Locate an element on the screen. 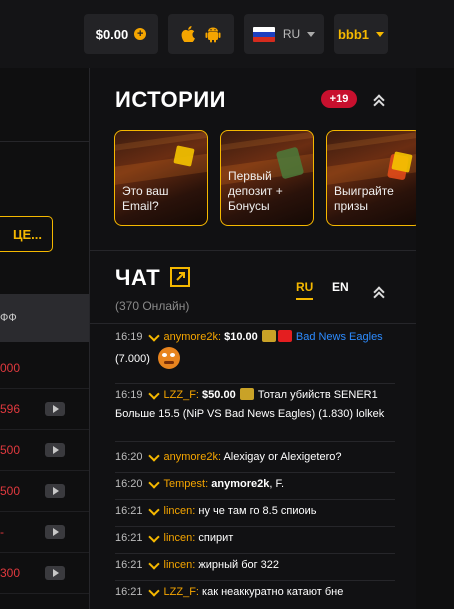  tab-ru: RU is located at coordinates (305, 290).